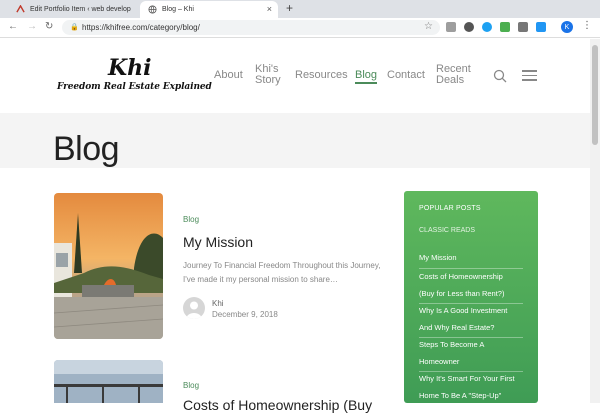 This screenshot has width=600, height=413. What do you see at coordinates (13, 26) in the screenshot?
I see `back-icon: ←` at bounding box center [13, 26].